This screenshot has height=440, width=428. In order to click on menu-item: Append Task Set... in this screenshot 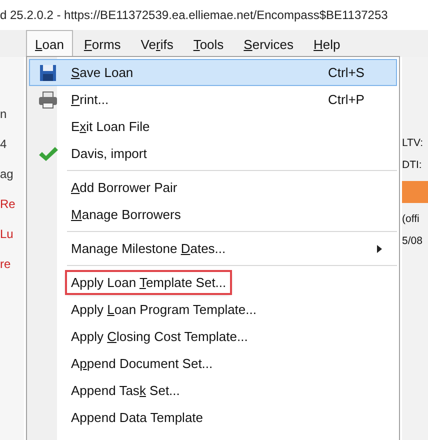, I will do `click(213, 390)`.